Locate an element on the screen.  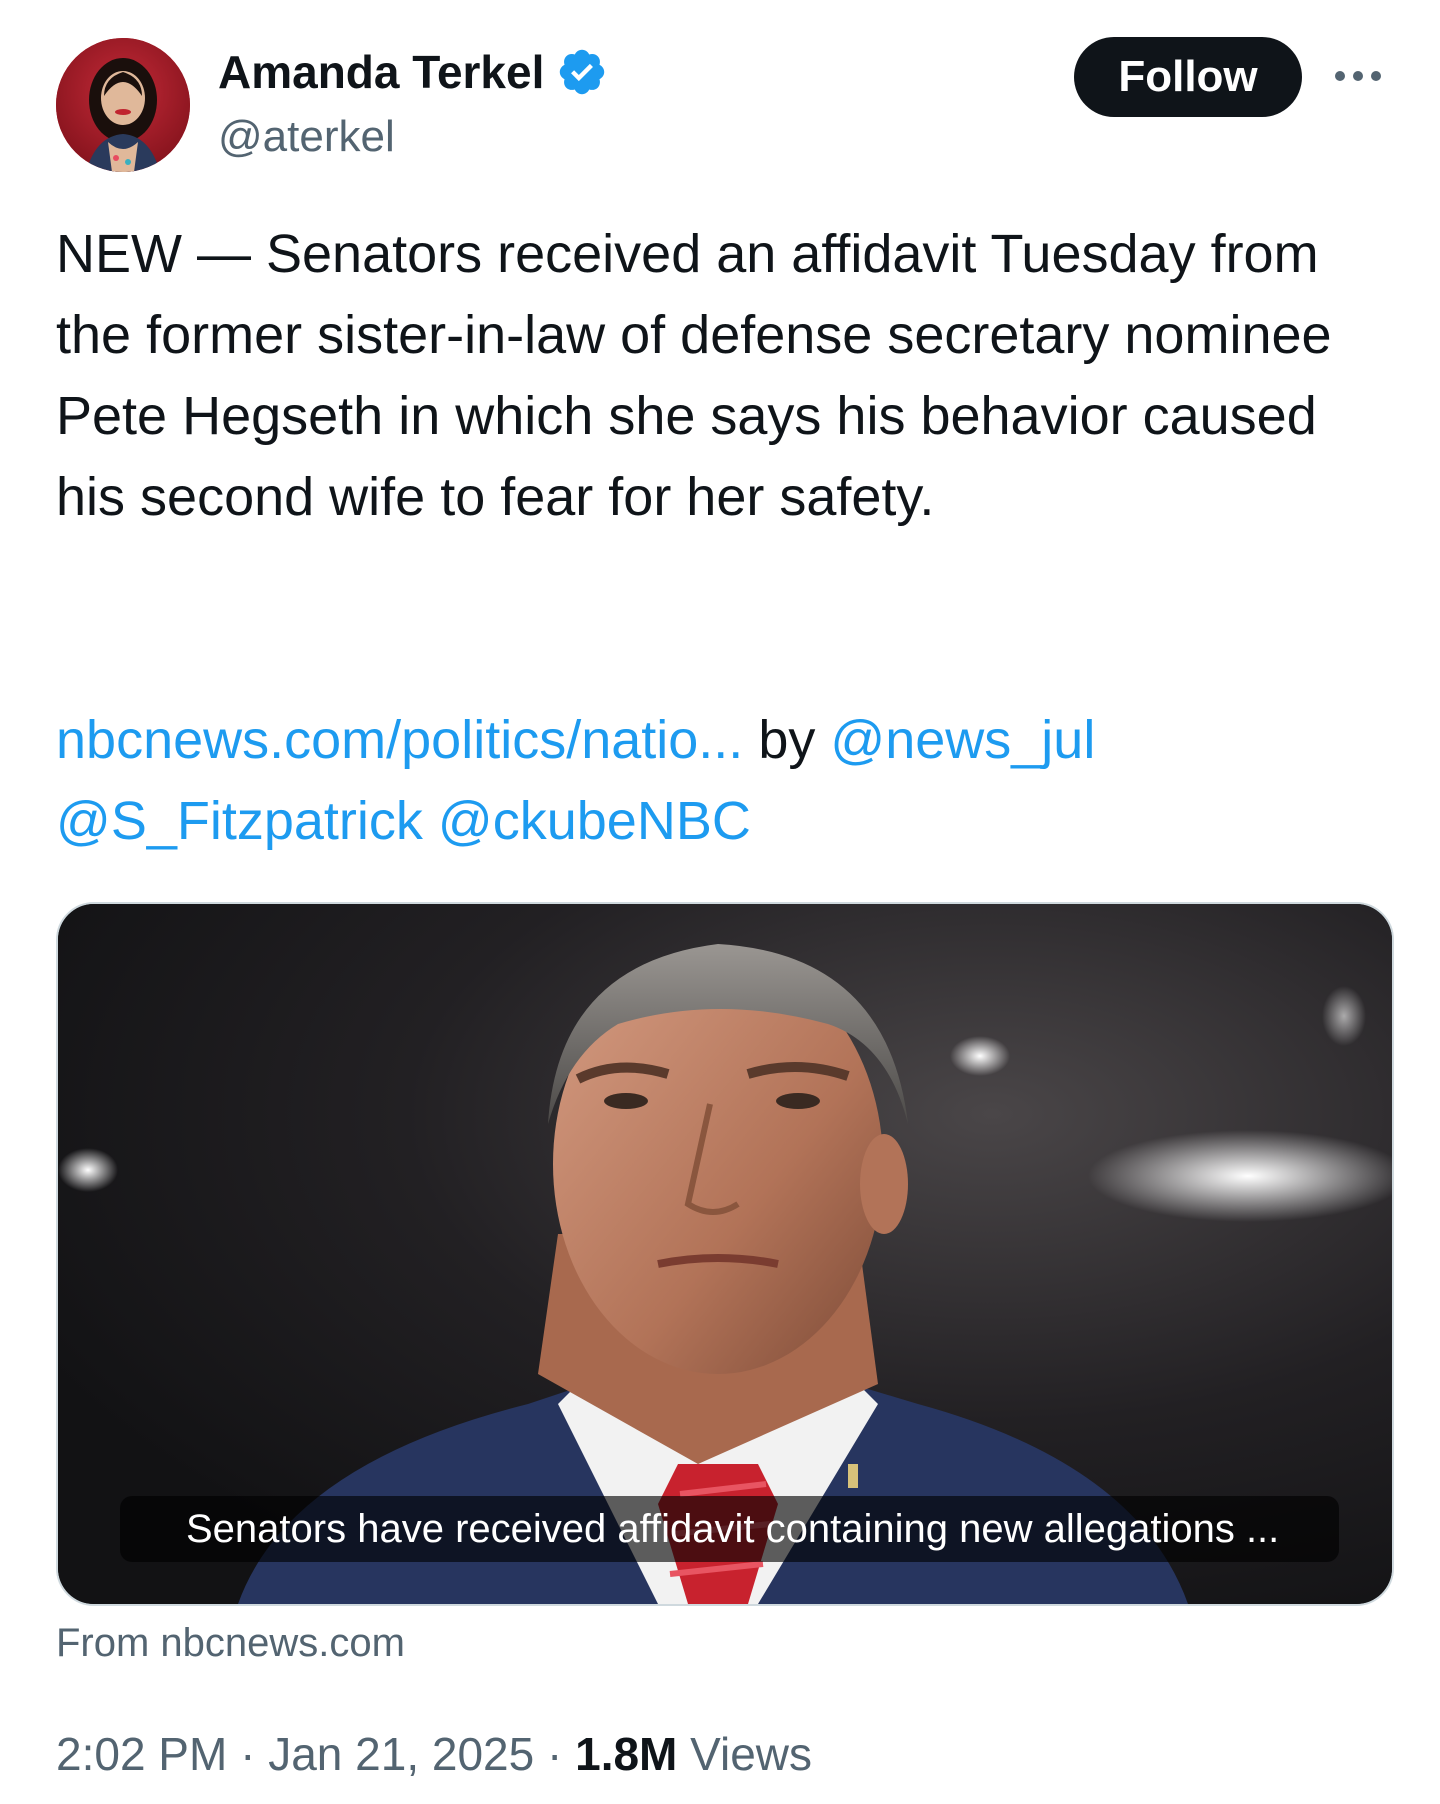
views-count: 1.8M is located at coordinates (626, 1754).